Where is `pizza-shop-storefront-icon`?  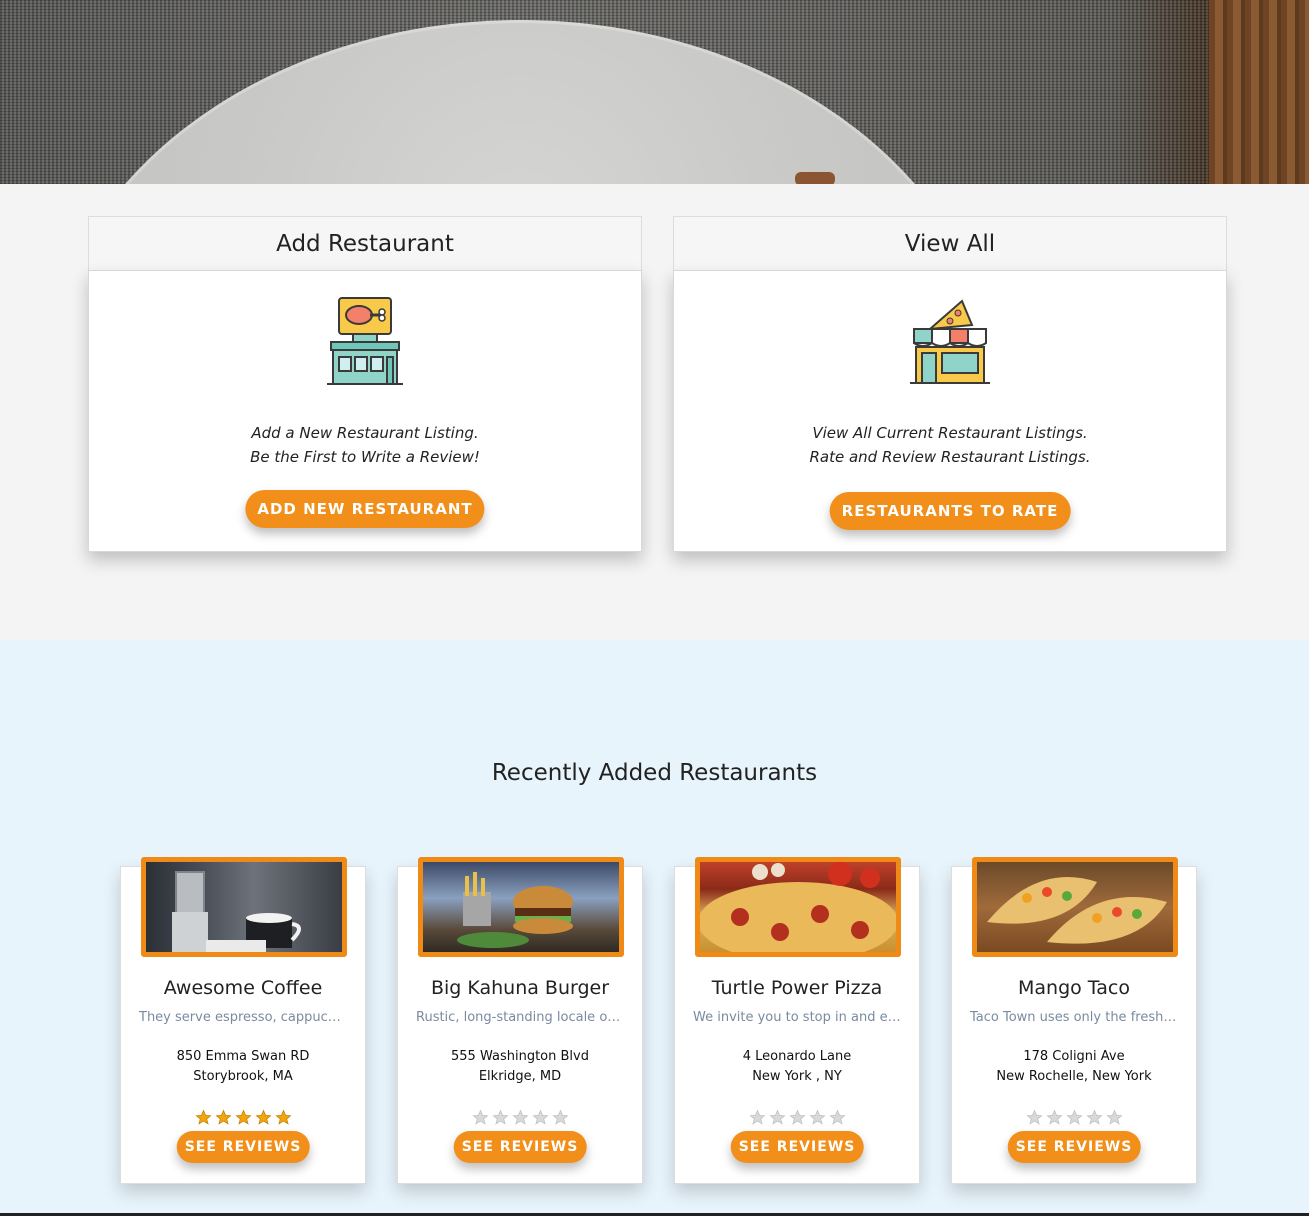
pizza-shop-storefront-icon is located at coordinates (950, 341).